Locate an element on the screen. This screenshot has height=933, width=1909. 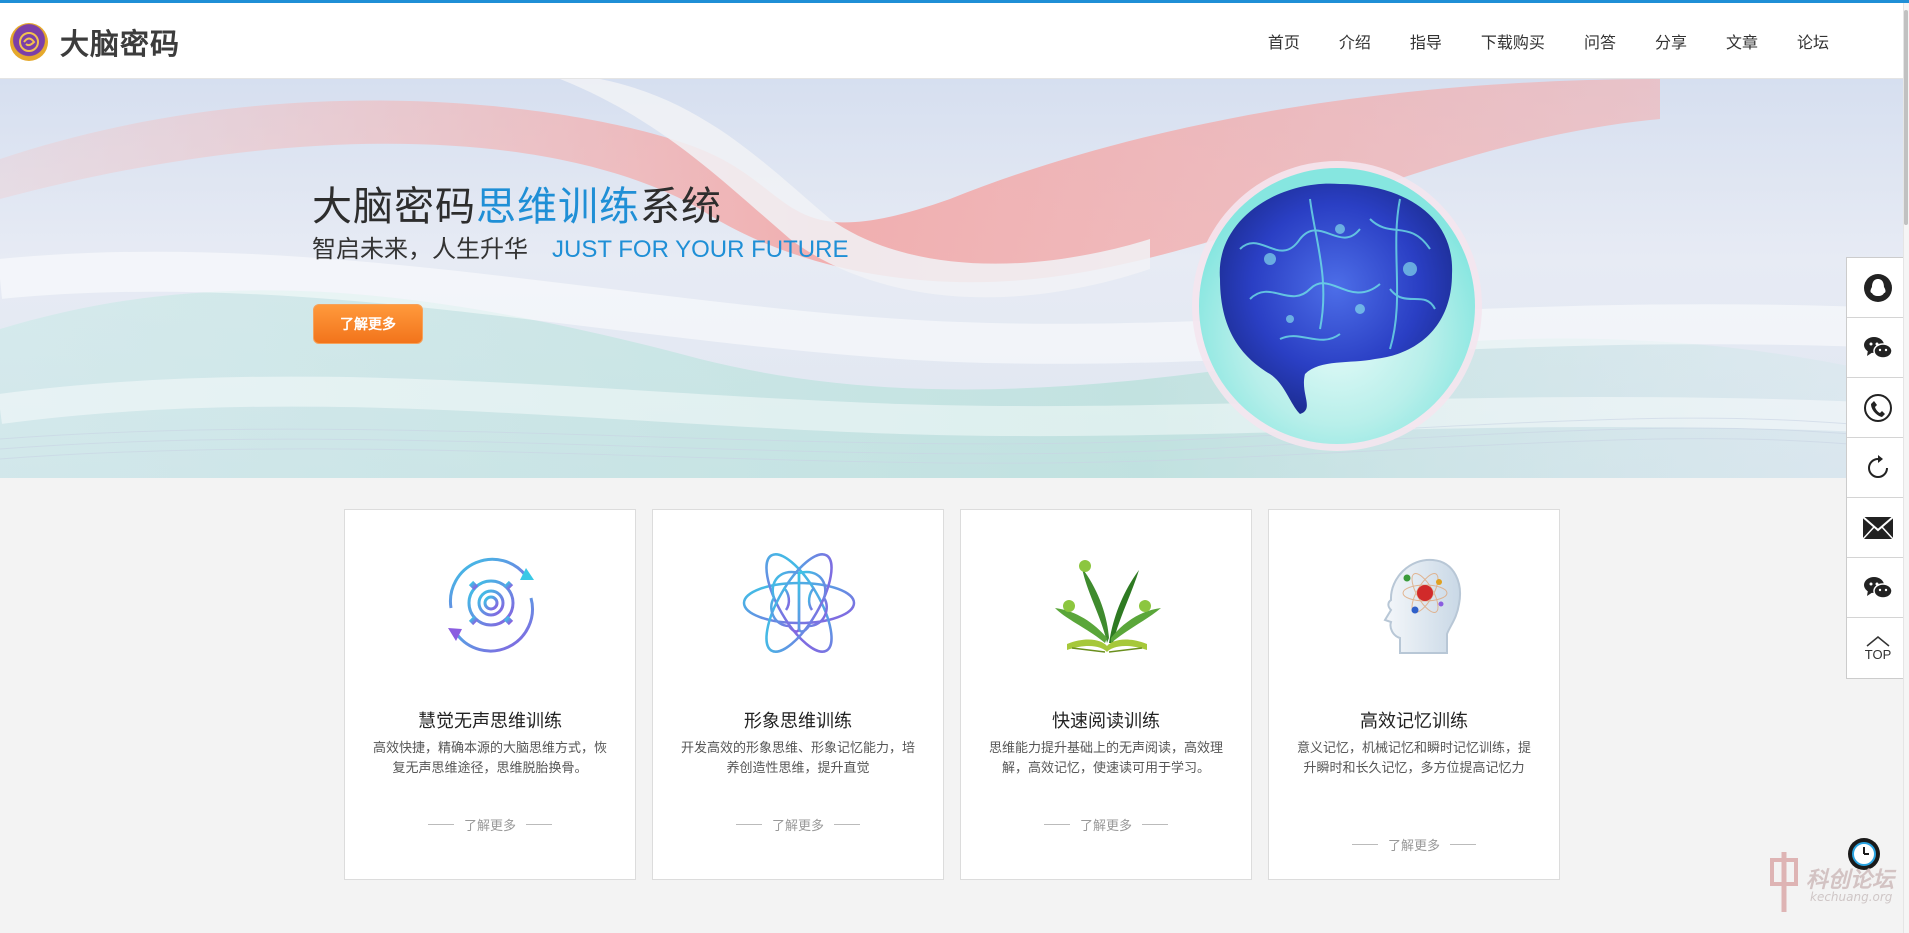
watermark: 科创论坛 kechuang.org is located at coordinates (1832, 884).